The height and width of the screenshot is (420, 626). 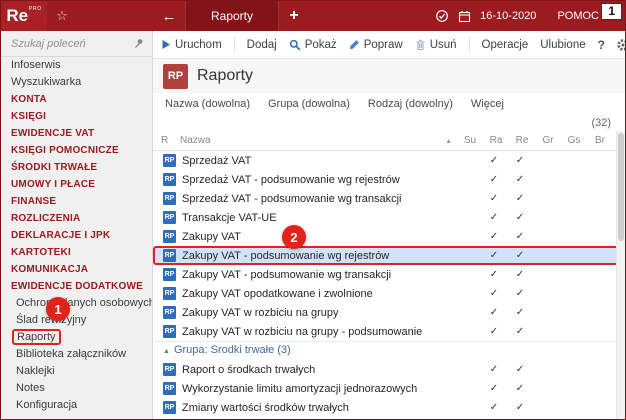 What do you see at coordinates (249, 369) in the screenshot?
I see `report-name: Raport o środkach trwałych` at bounding box center [249, 369].